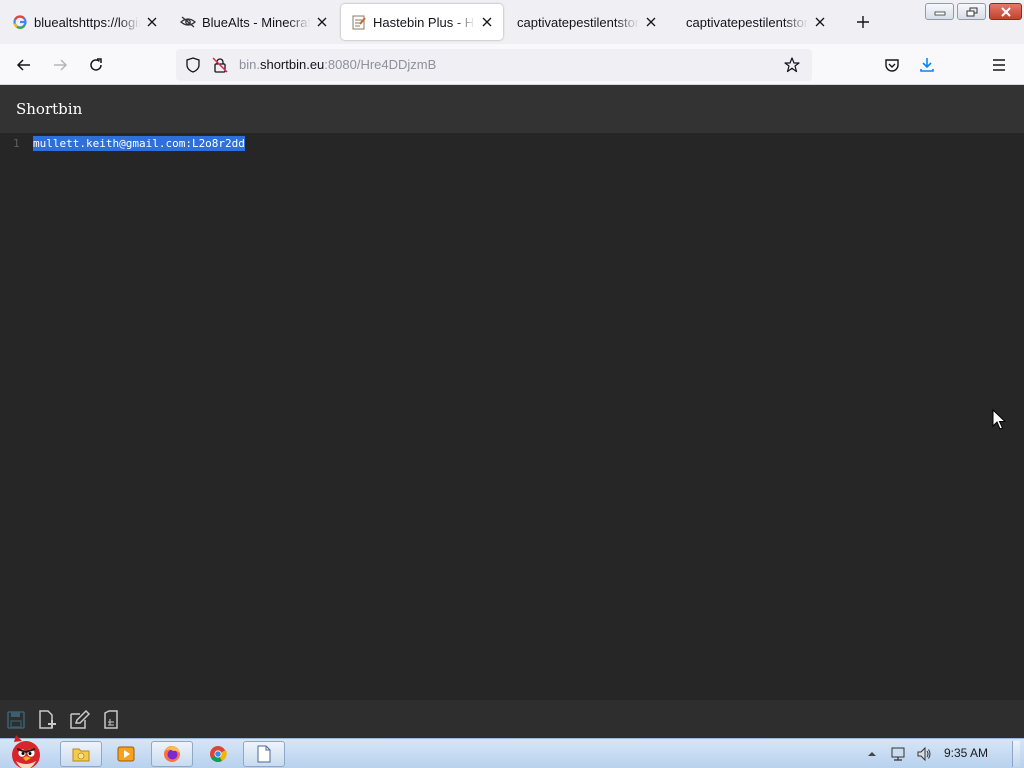  I want to click on start-button, so click(26, 750).